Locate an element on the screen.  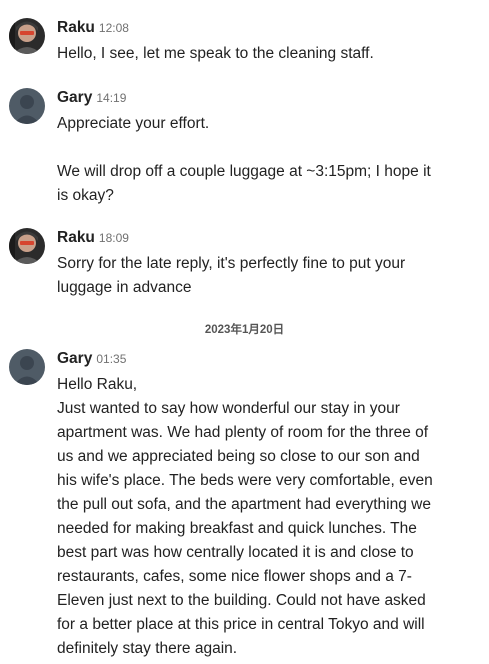
message-time: 12:08 is located at coordinates (113, 28).